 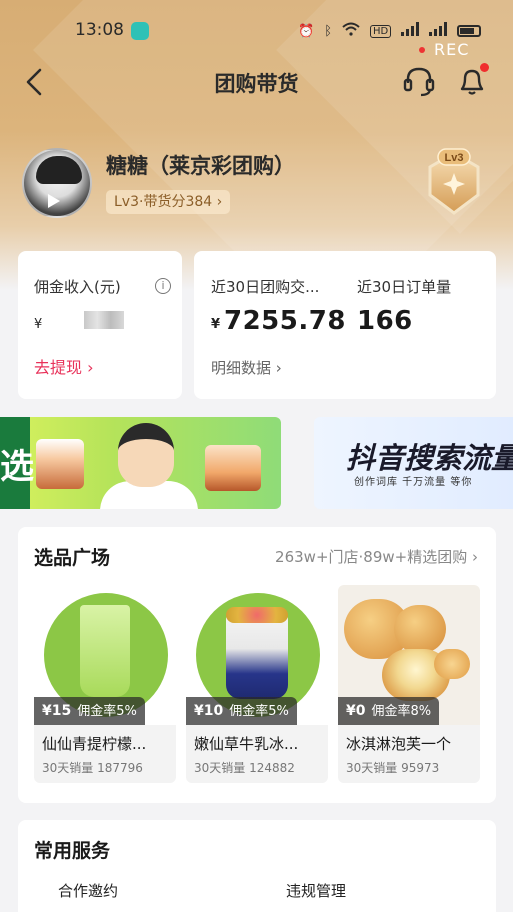 I want to click on dessert-image, so click(x=233, y=468).